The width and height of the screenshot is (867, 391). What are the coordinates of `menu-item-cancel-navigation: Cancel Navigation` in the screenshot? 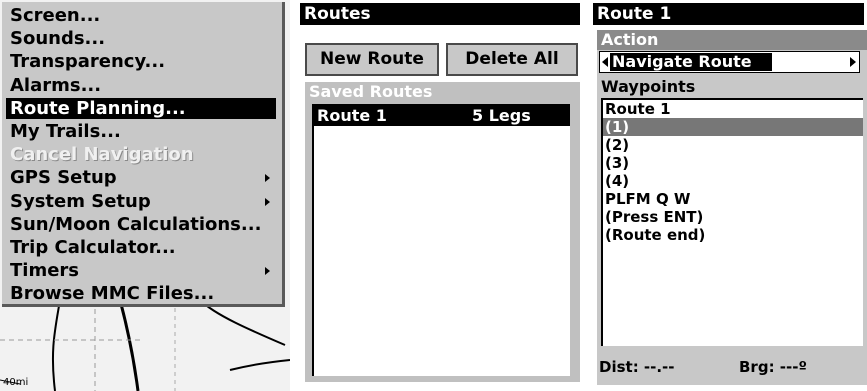 It's located at (141, 154).